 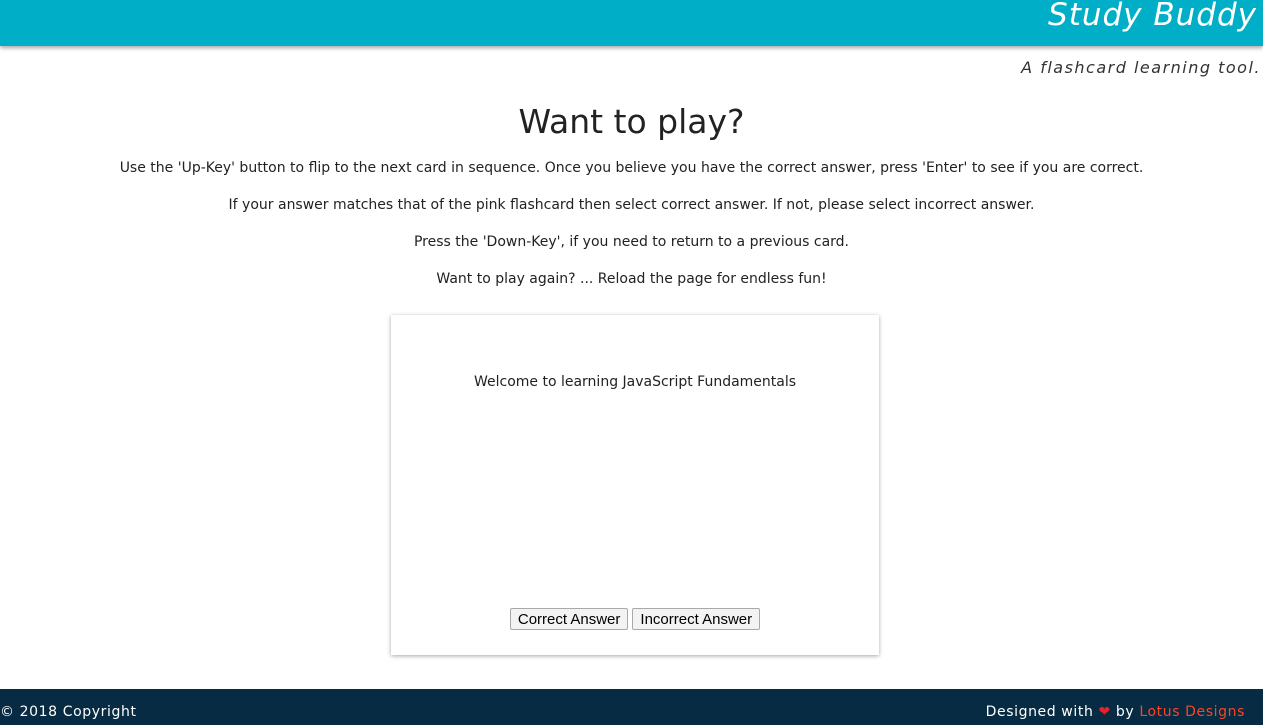 I want to click on app-title: Study Buddy, so click(x=1152, y=16).